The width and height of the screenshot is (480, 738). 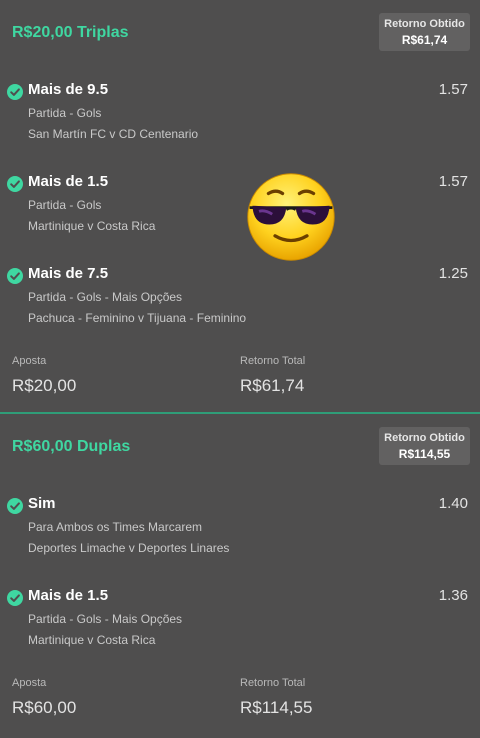 I want to click on selection-name: Sim, so click(x=42, y=503).